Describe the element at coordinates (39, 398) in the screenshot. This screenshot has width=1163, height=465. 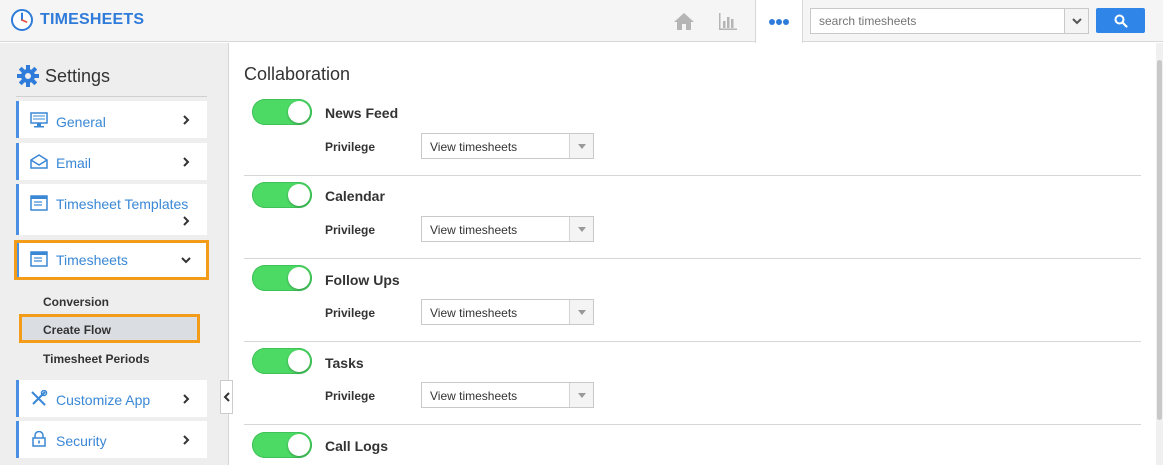
I see `tools-icon` at that location.